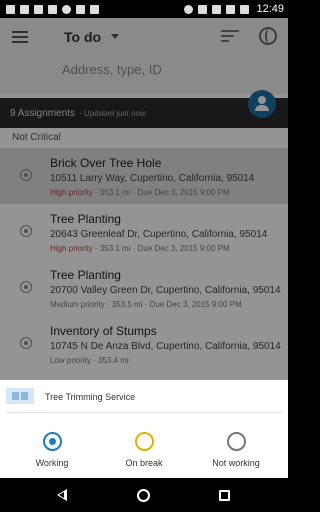  I want to click on signal-icon, so click(231, 9).